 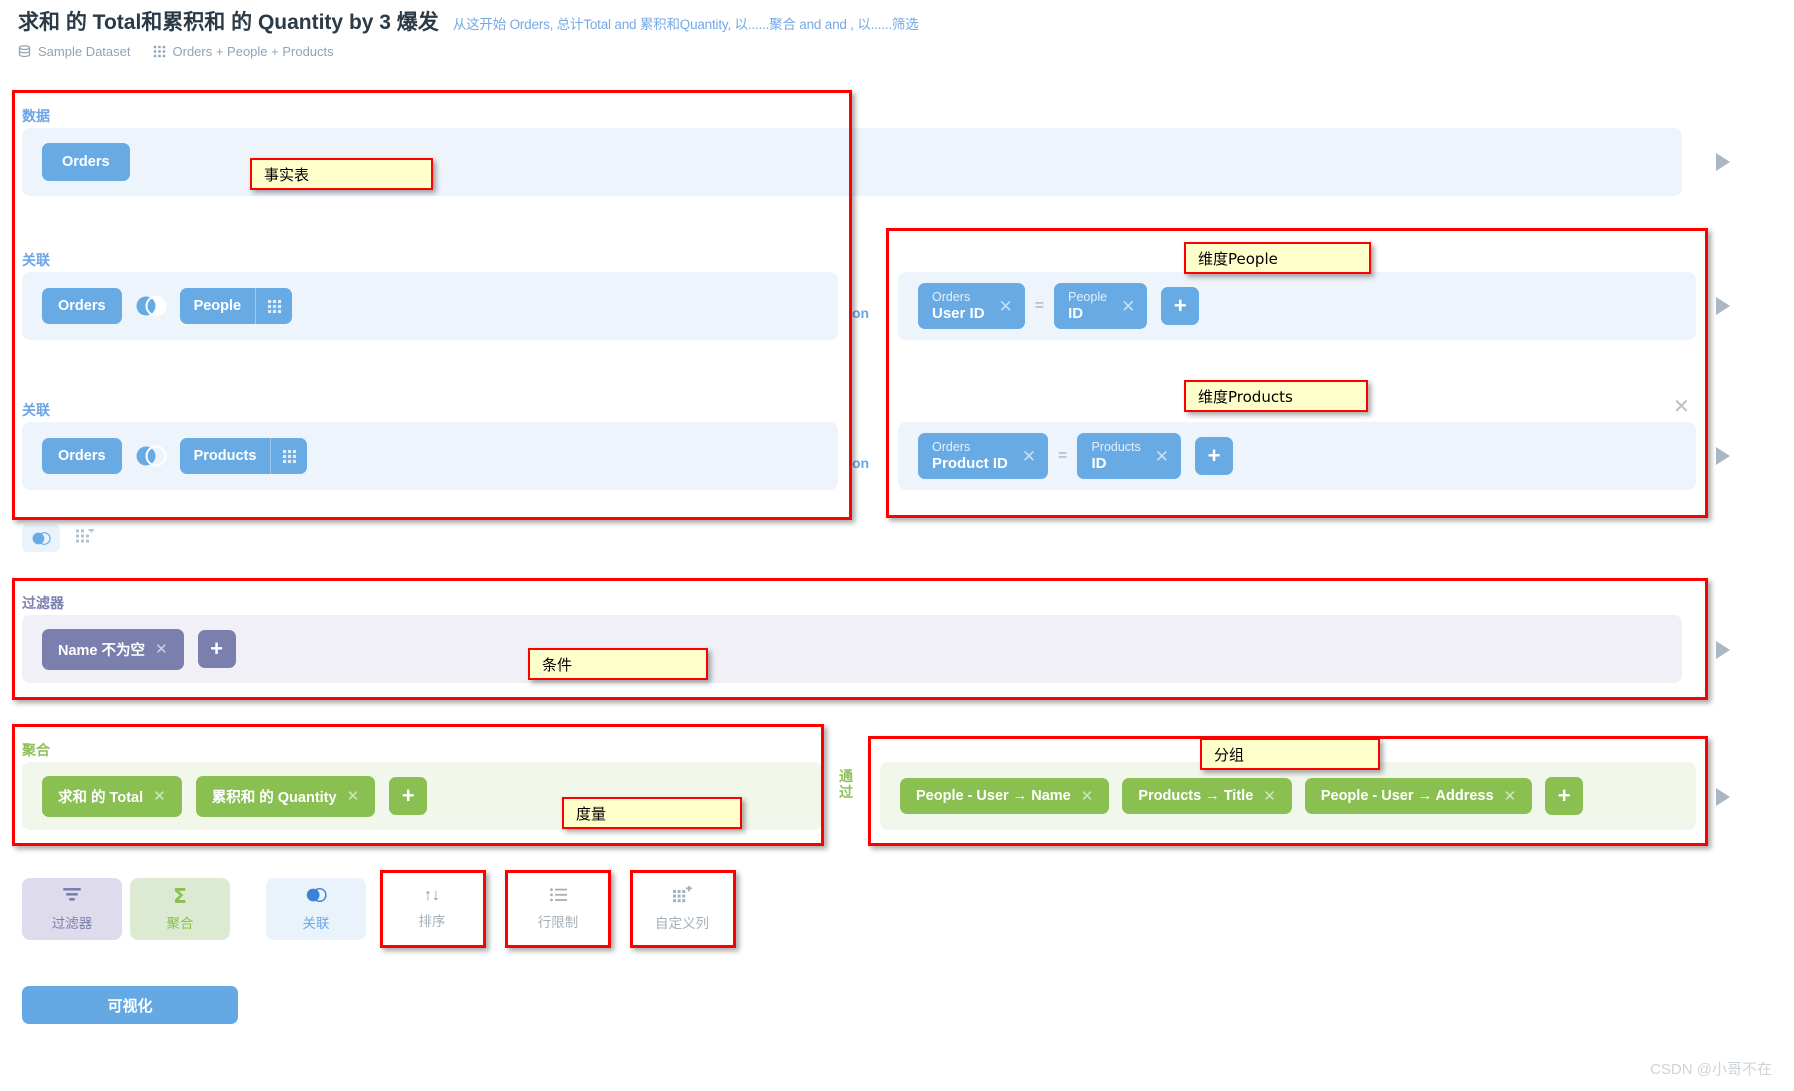 I want to click on tables-label: Orders + People + Products, so click(x=253, y=51).